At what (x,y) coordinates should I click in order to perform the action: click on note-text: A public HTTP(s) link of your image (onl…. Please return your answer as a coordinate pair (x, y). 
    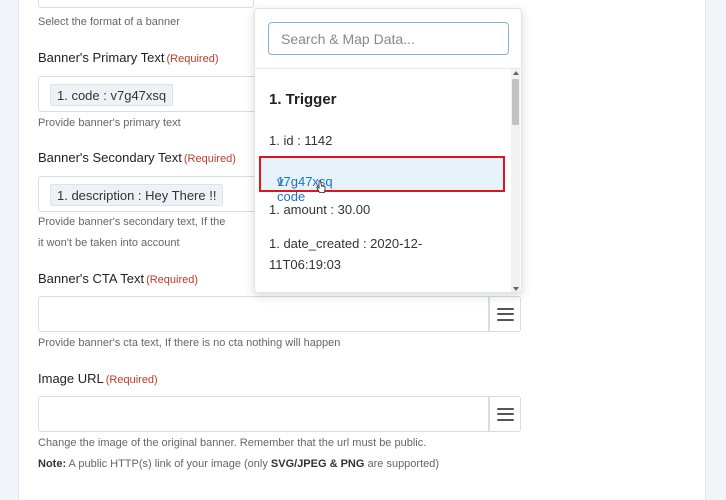
    Looking at the image, I should click on (168, 464).